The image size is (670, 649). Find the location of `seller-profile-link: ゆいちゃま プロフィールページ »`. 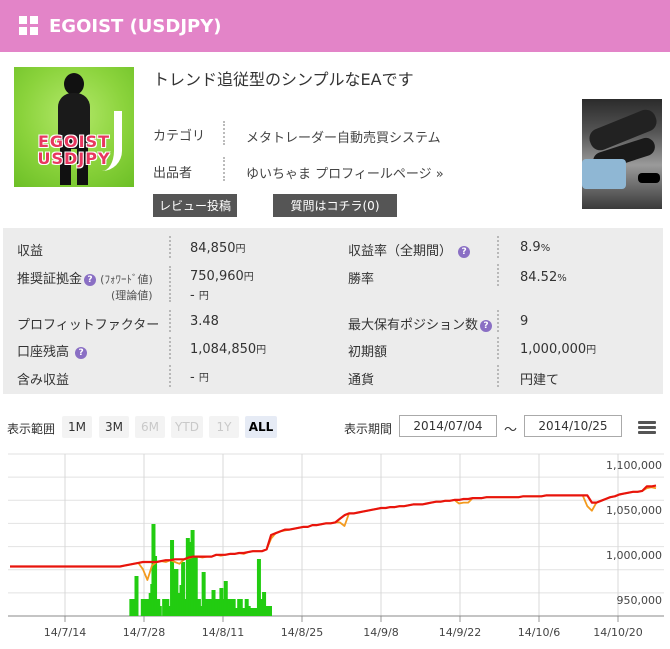

seller-profile-link: ゆいちゃま プロフィールページ » is located at coordinates (345, 174).